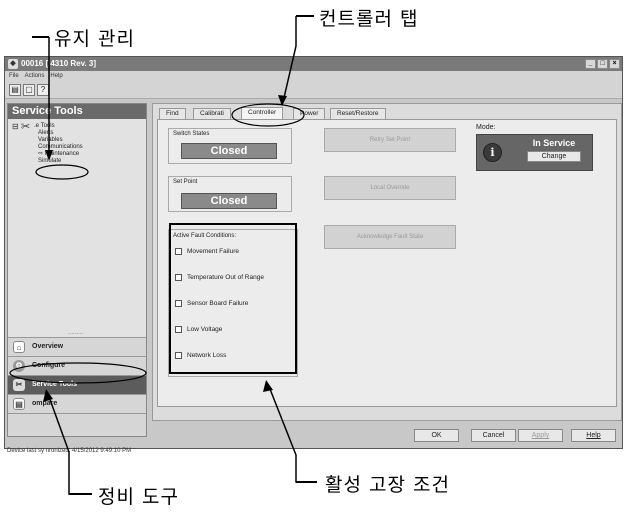 This screenshot has width=626, height=512. Describe the element at coordinates (268, 386) in the screenshot. I see `faults-arrowhead` at that location.